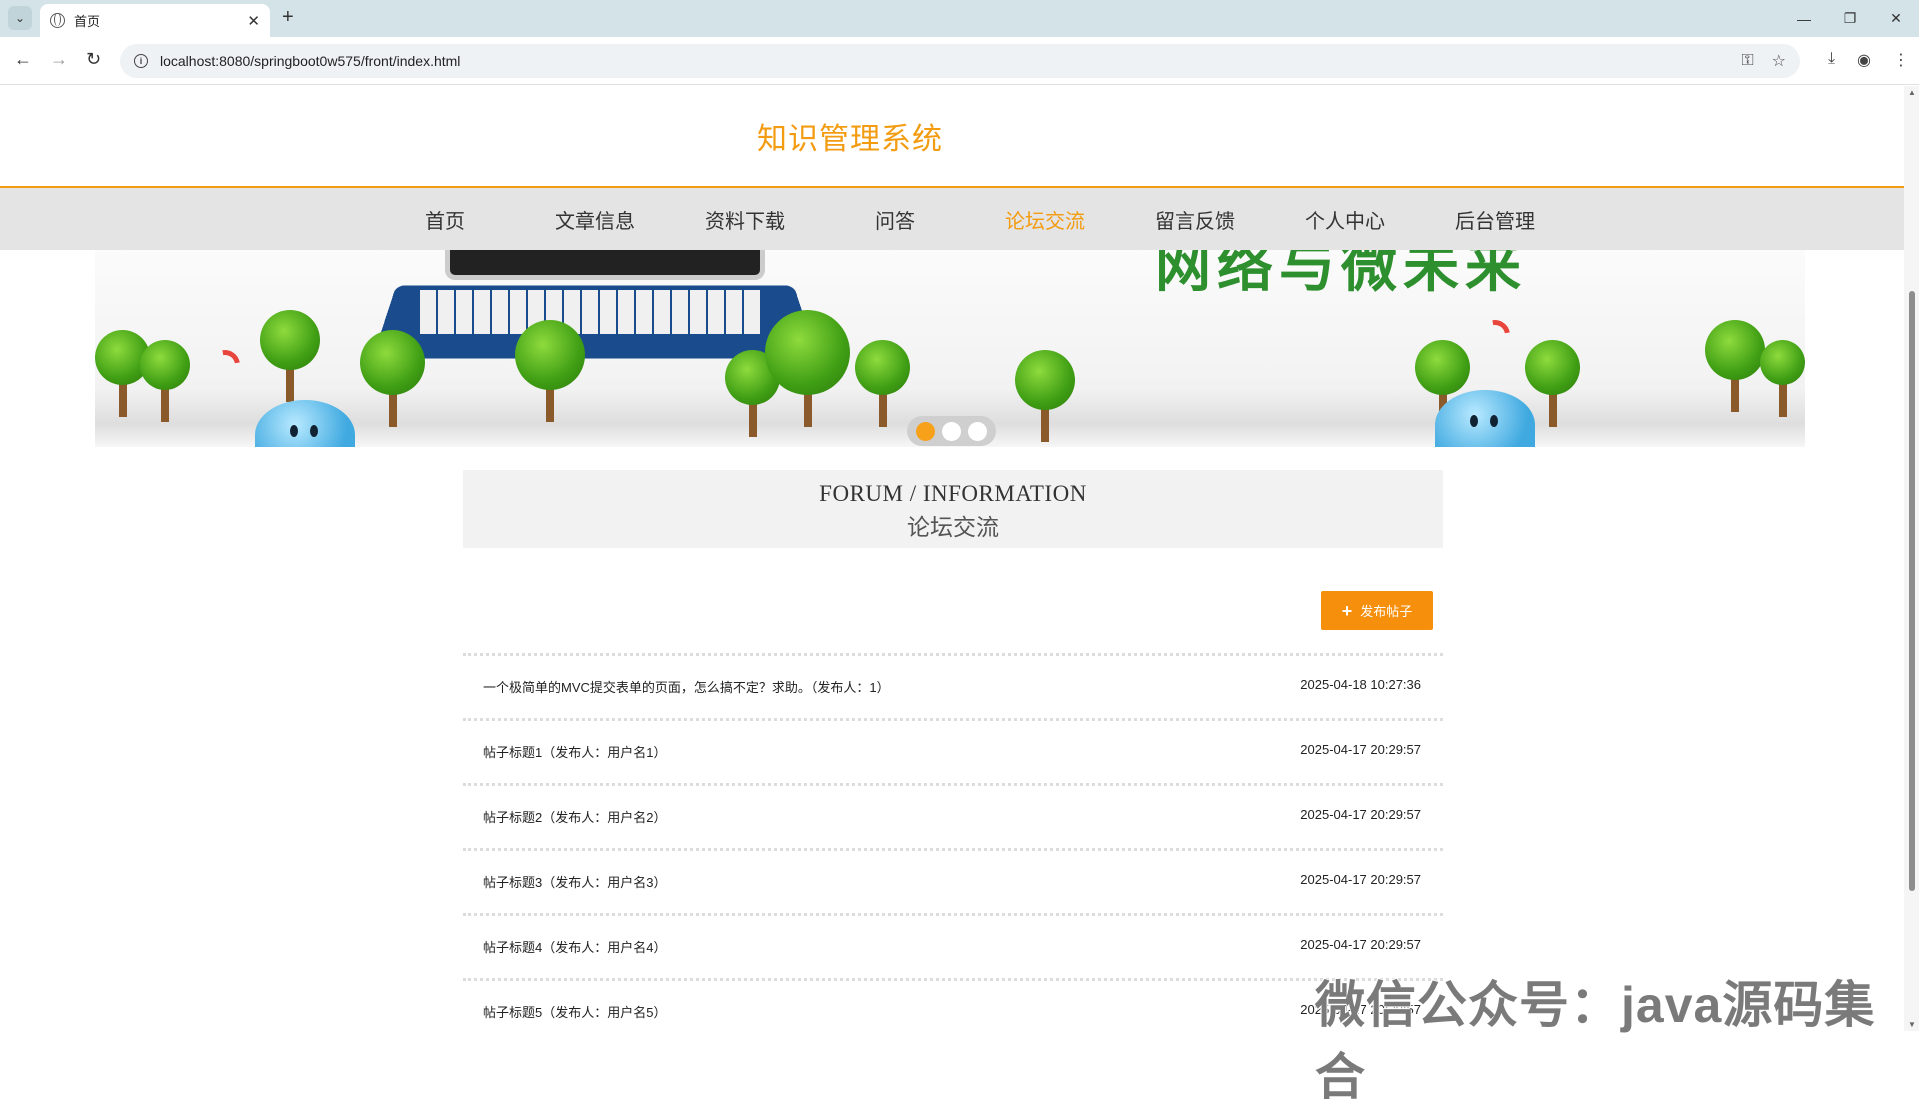 The image size is (1919, 1109). I want to click on carousel-indicators, so click(951, 431).